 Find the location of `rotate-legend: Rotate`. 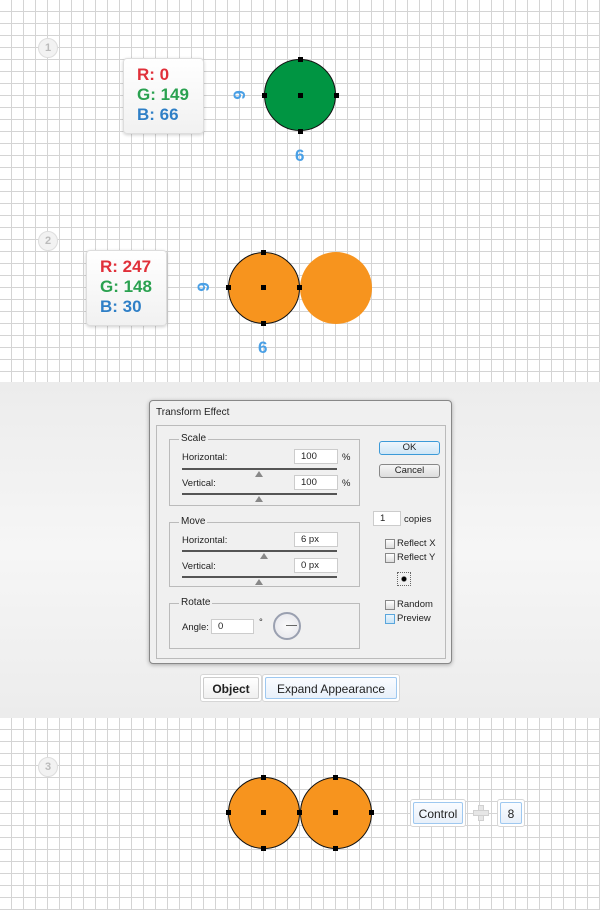

rotate-legend: Rotate is located at coordinates (196, 602).